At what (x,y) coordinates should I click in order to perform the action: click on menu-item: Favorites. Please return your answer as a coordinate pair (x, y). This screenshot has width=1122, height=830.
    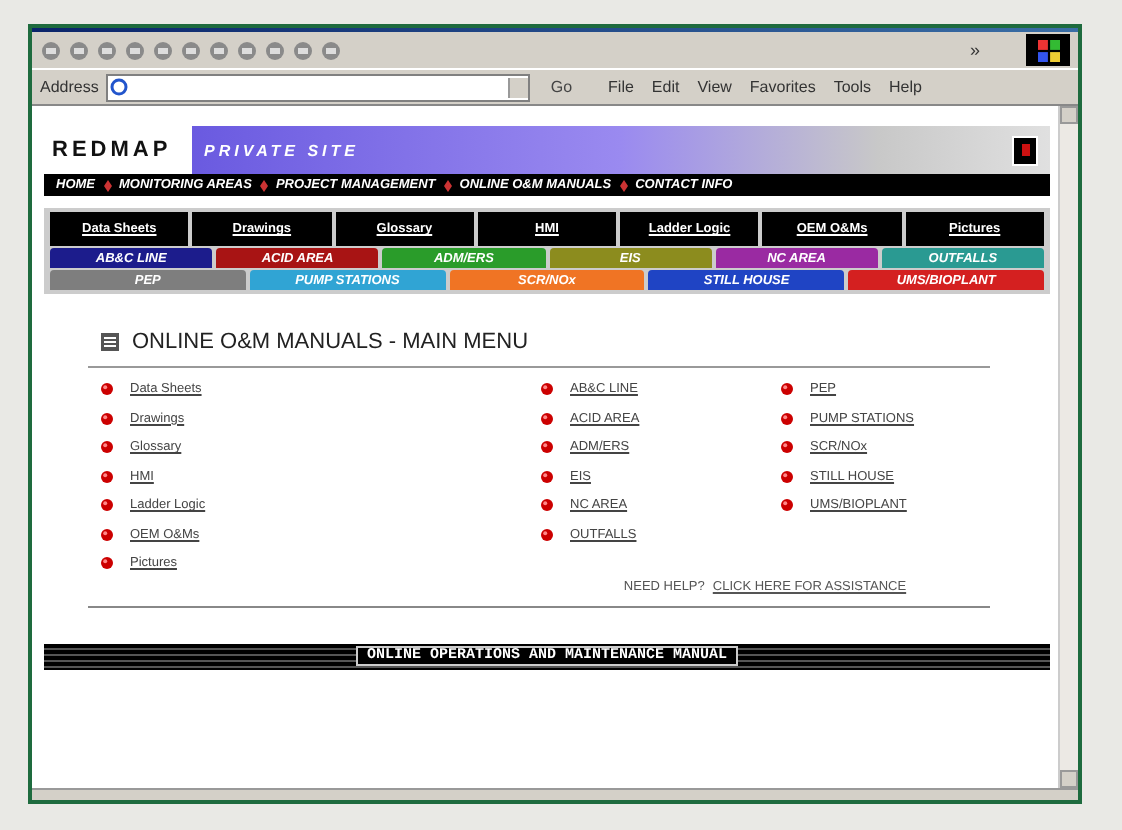
    Looking at the image, I should click on (782, 87).